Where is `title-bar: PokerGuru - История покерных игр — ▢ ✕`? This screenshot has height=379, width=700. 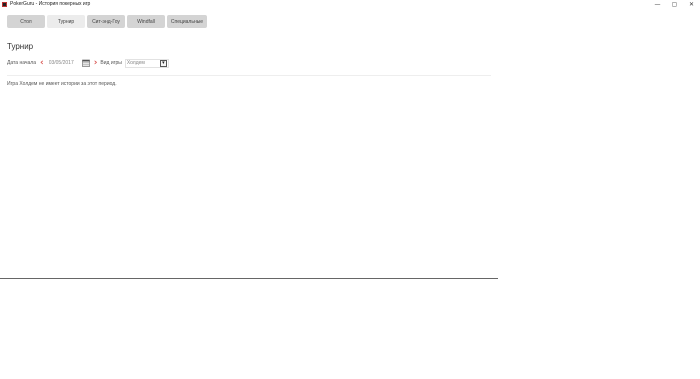
title-bar: PokerGuru - История покерных игр — ▢ ✕ is located at coordinates (350, 4).